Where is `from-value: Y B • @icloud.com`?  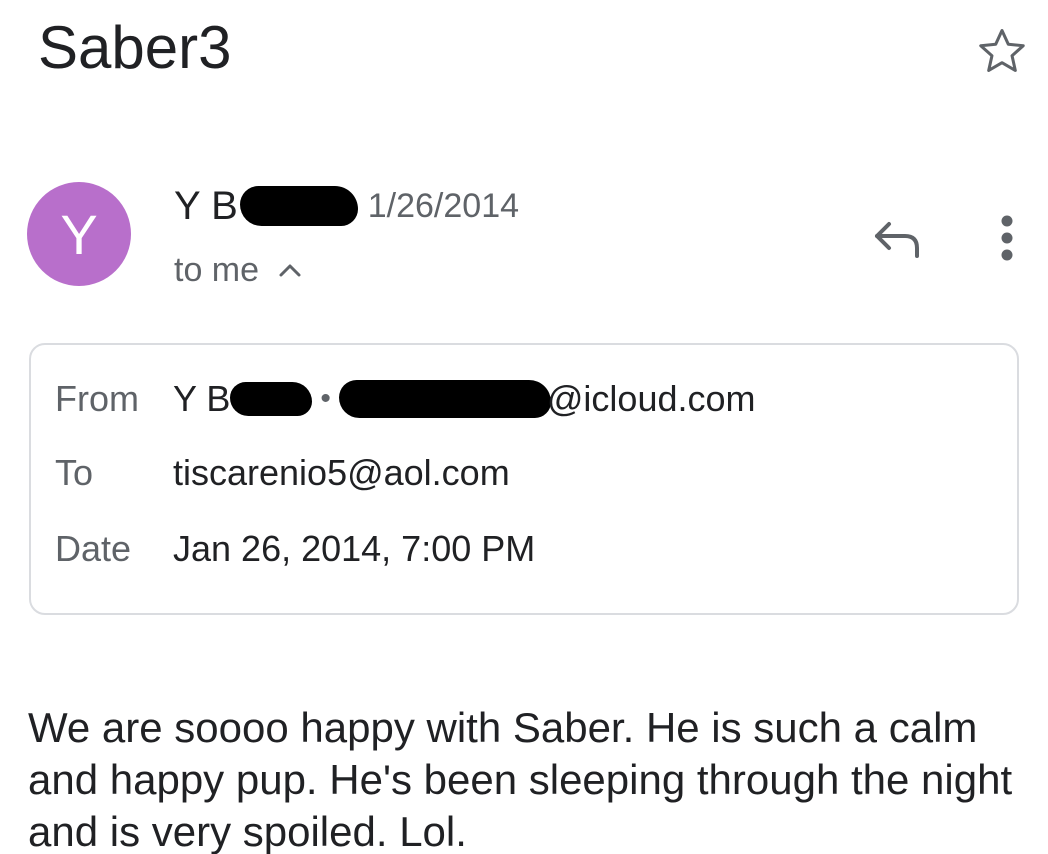 from-value: Y B • @icloud.com is located at coordinates (464, 399).